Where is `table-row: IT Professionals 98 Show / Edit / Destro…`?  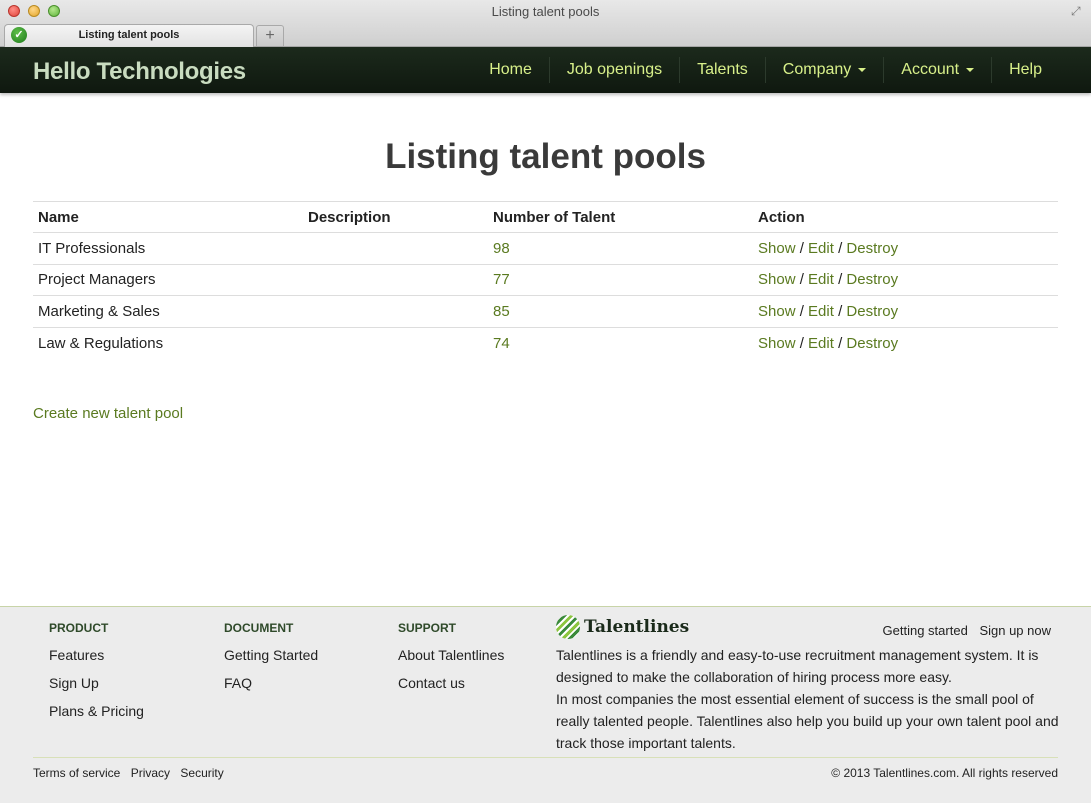
table-row: IT Professionals 98 Show / Edit / Destro… is located at coordinates (545, 248).